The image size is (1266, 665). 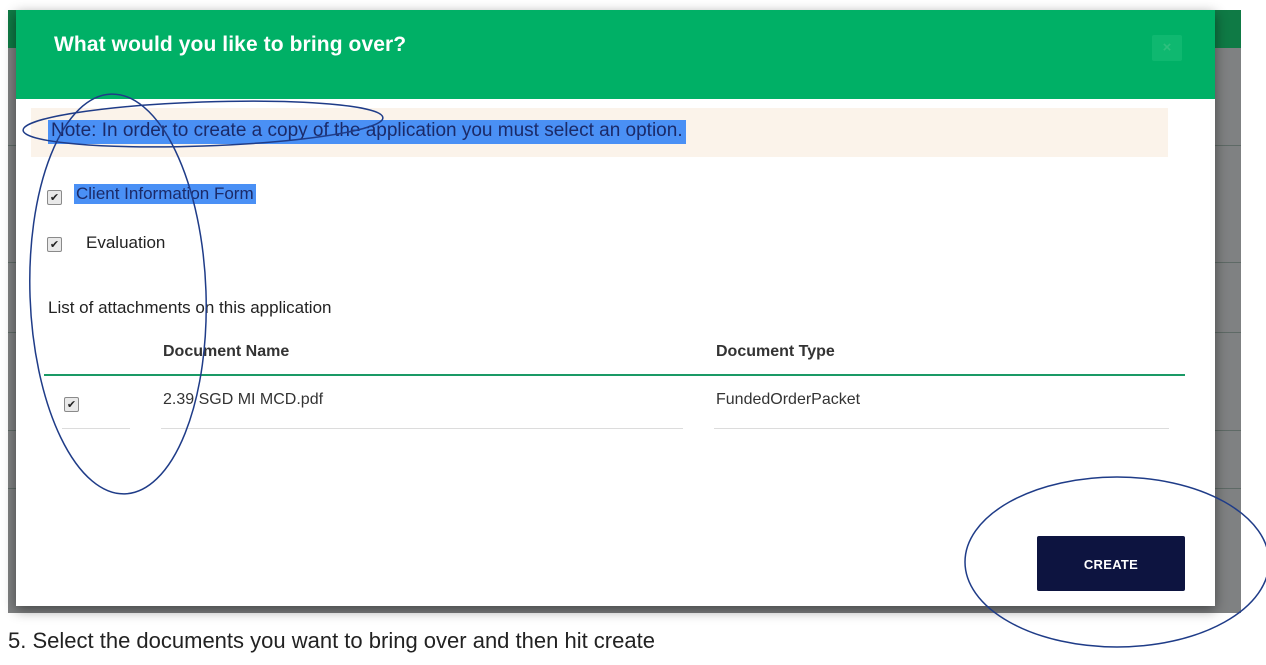 I want to click on table-header-rule, so click(x=614, y=375).